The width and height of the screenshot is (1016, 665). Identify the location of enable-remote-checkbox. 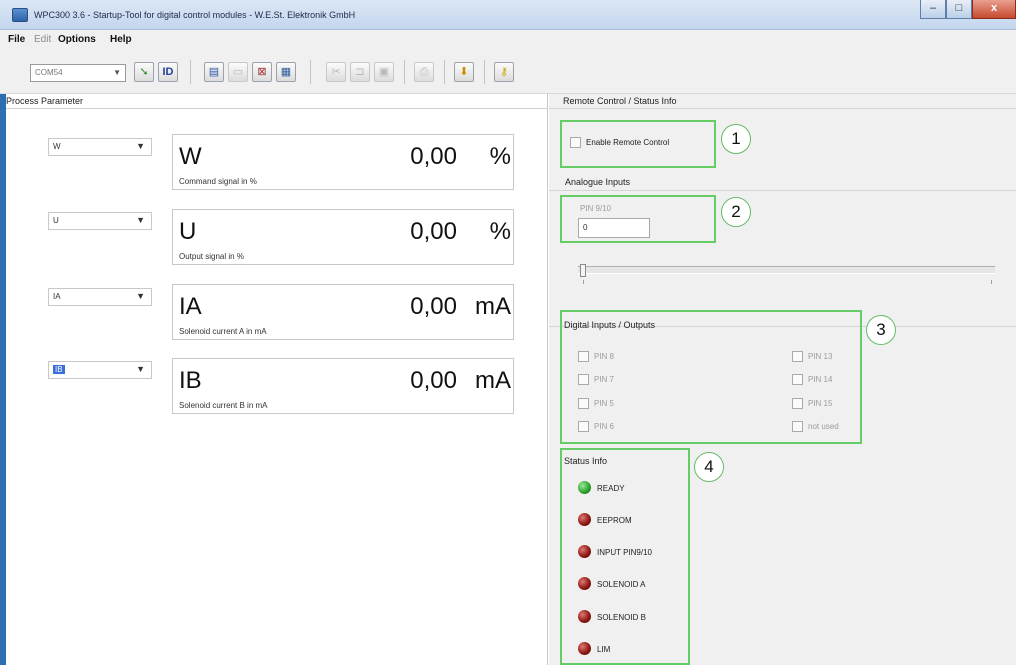
(575, 142).